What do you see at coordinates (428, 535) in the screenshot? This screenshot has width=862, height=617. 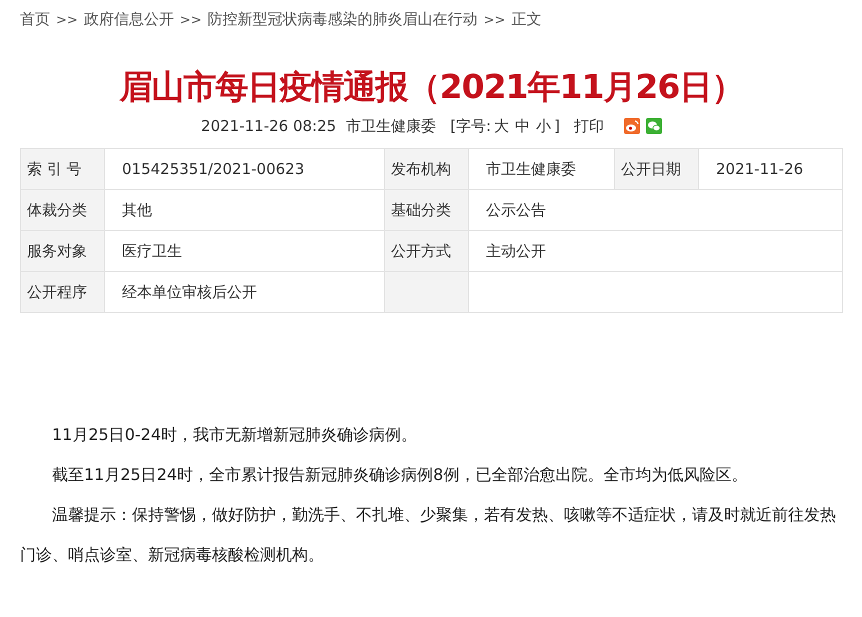 I see `article-paragraph: 温馨提示：保持警惕，做好防护，勤洗手、不扎堆、少聚集，若有发热、咳嗽等不适症状，请及时就近前往发热门诊、哨点诊室、新冠病毒核酸检测机构。` at bounding box center [428, 535].